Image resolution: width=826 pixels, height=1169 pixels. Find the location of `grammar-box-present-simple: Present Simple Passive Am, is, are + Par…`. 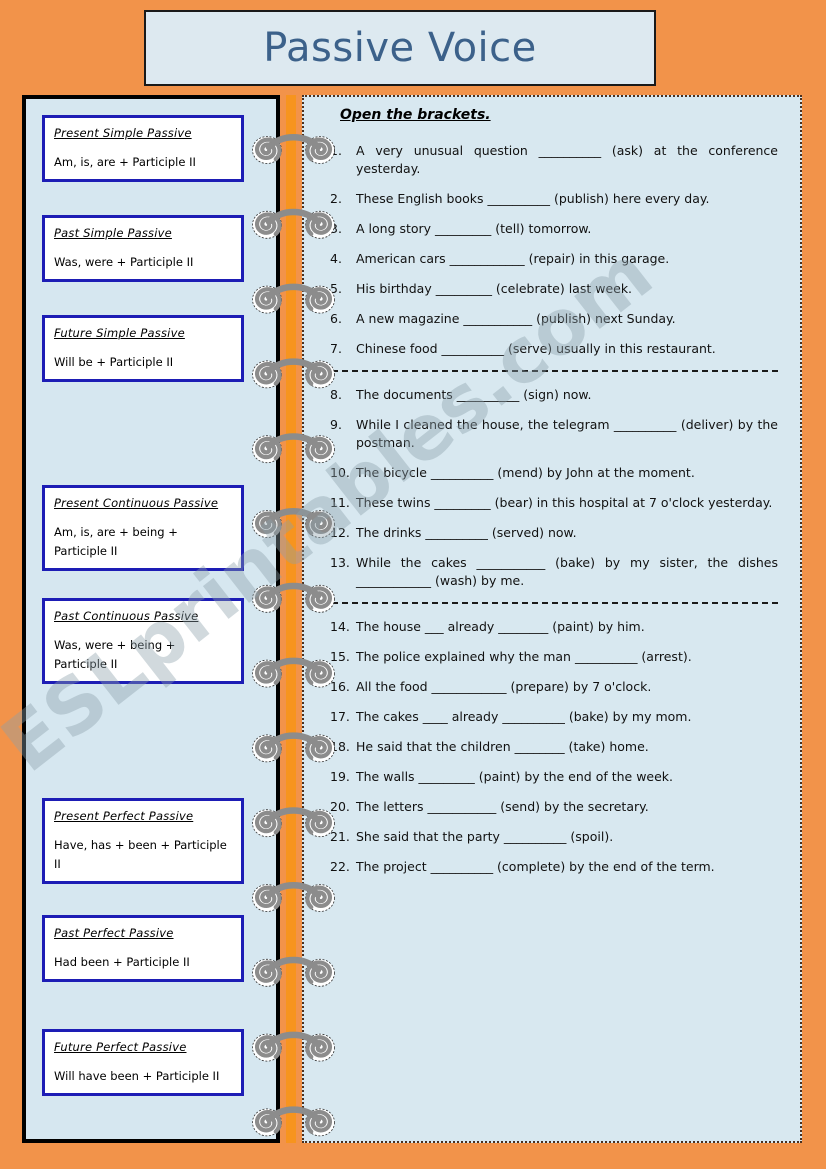

grammar-box-present-simple: Present Simple Passive Am, is, are + Par… is located at coordinates (143, 148).